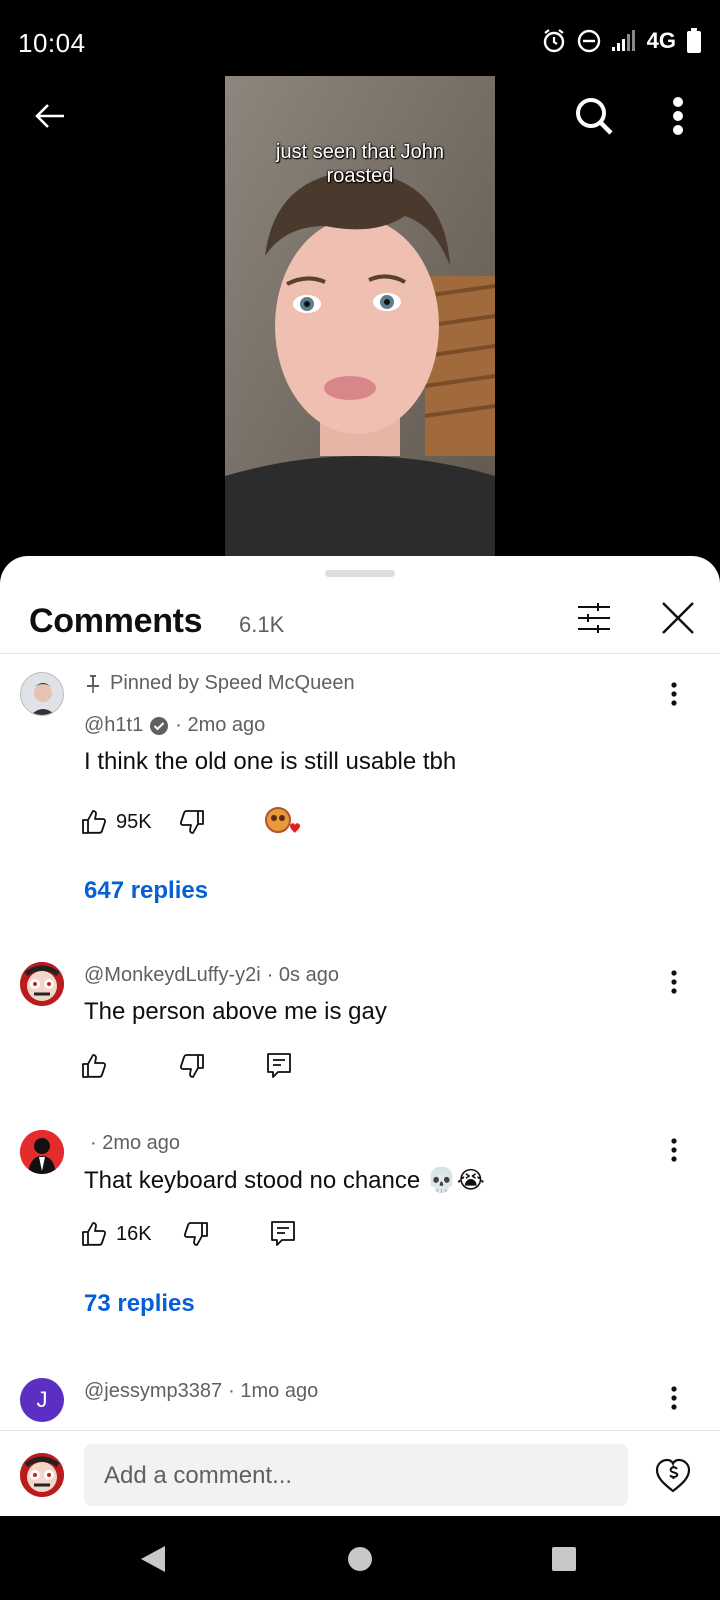 The image size is (720, 1600). Describe the element at coordinates (270, 761) in the screenshot. I see `comment-text: I think the old one is still usable tbh` at that location.